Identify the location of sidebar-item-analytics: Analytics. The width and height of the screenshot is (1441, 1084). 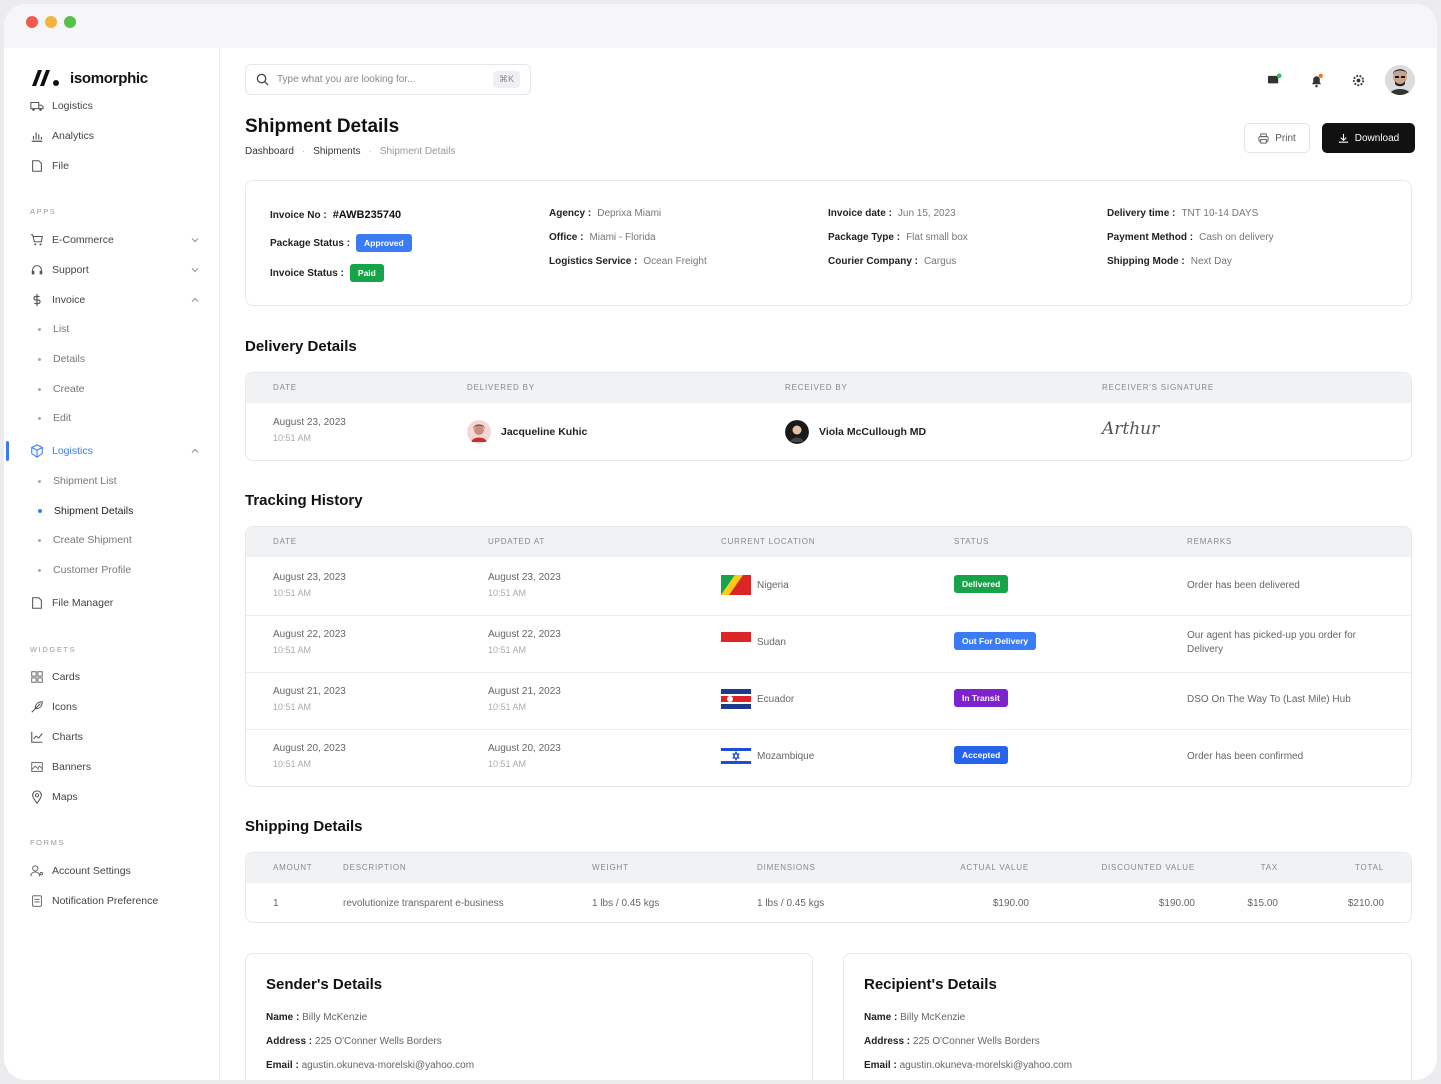
(115, 136).